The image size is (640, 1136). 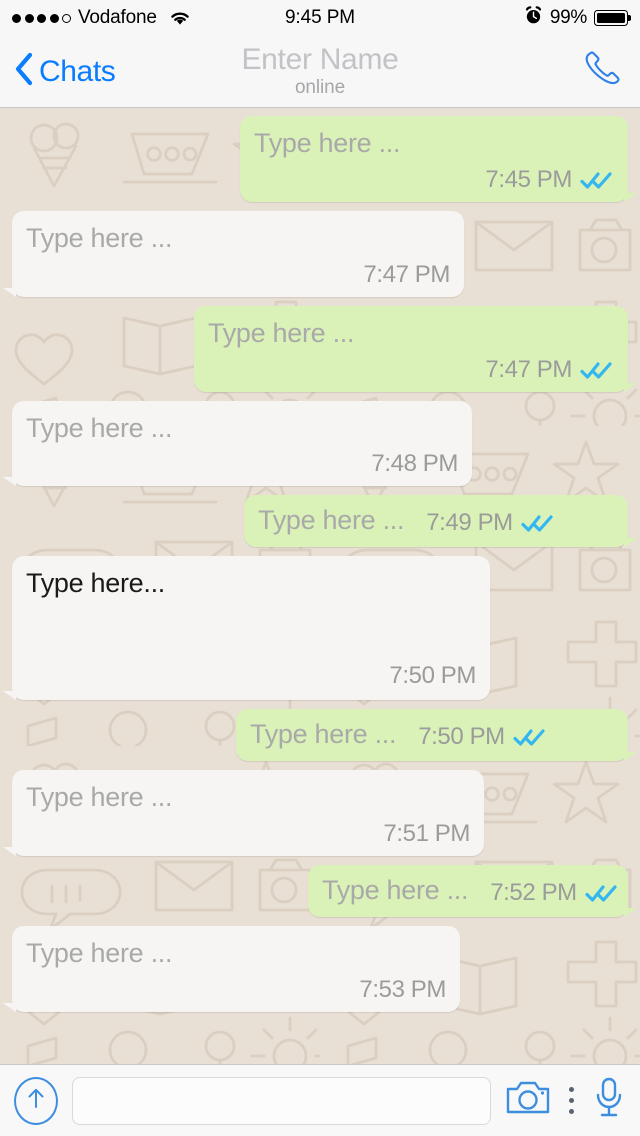 I want to click on message-meta: 7:52 PM, so click(x=554, y=893).